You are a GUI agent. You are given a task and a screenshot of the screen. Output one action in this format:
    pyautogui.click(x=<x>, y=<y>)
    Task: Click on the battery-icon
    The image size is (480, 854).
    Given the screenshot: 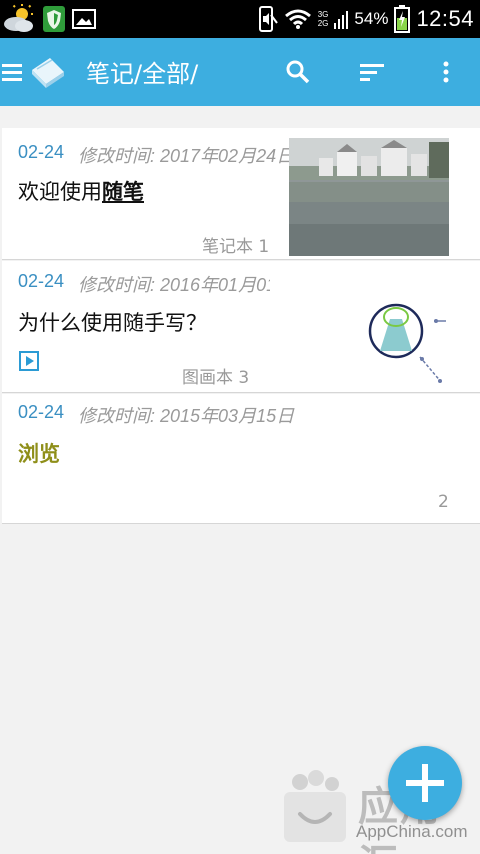 What is the action you would take?
    pyautogui.click(x=402, y=19)
    